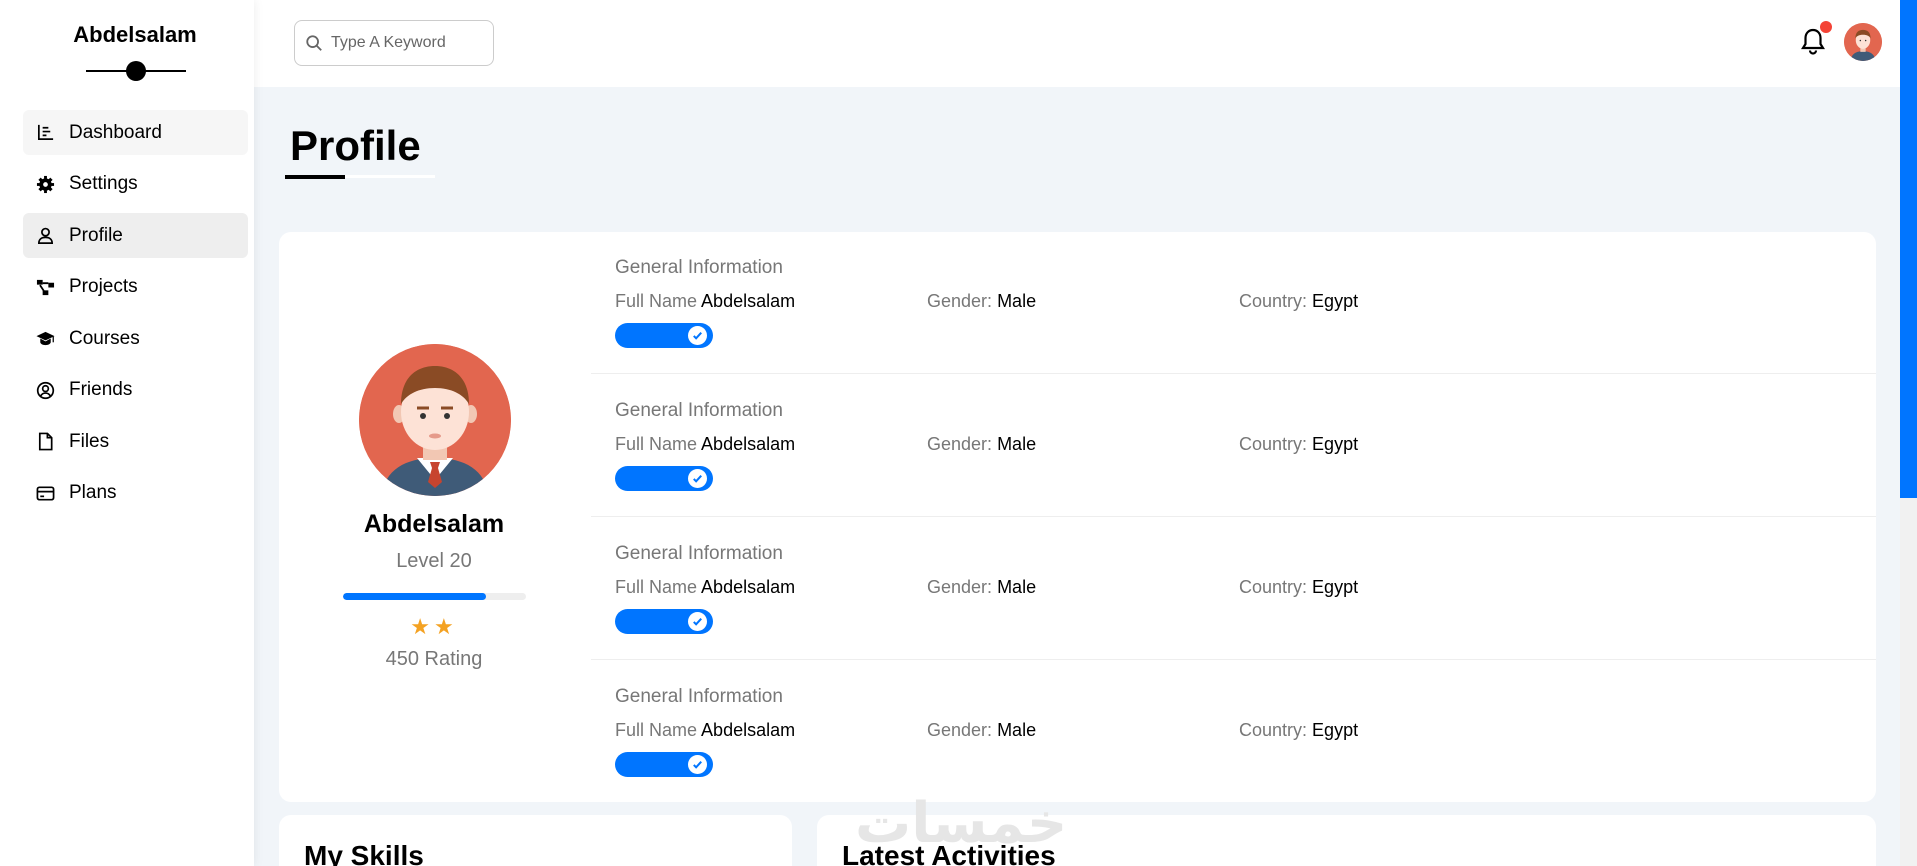 The width and height of the screenshot is (1917, 866). I want to click on brand-dot, so click(136, 71).